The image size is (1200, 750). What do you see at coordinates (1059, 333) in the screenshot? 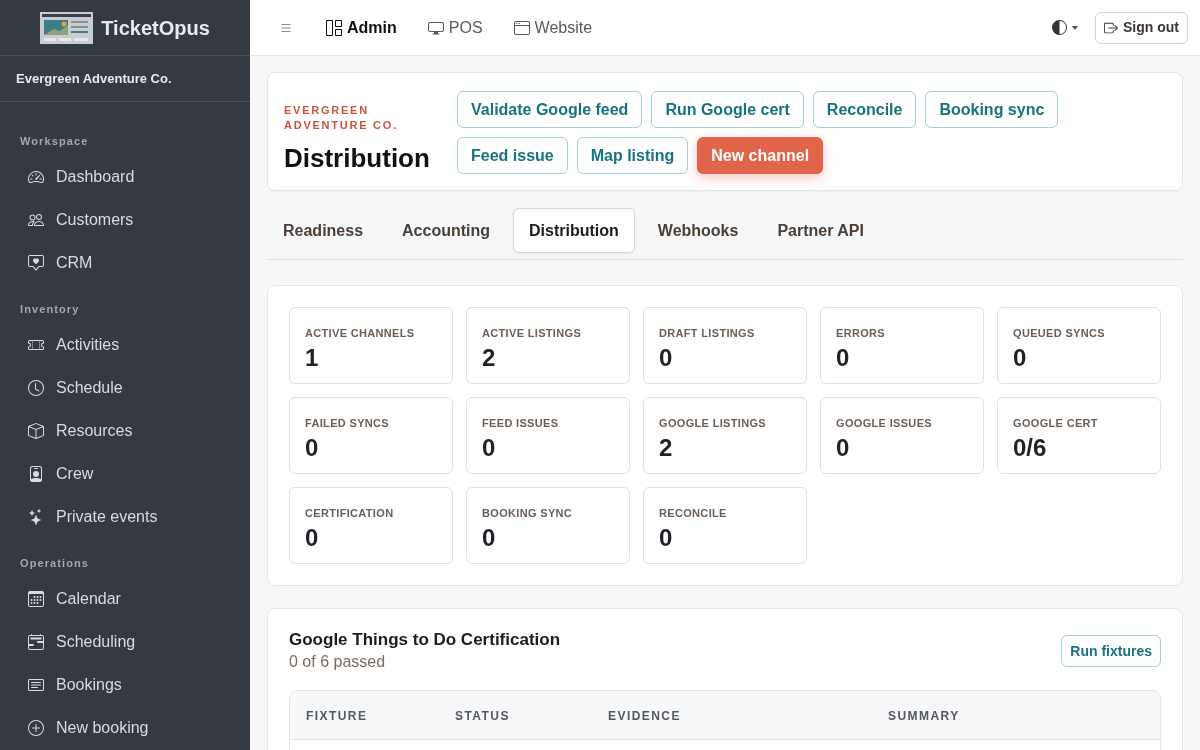
I see `stat-label: QUEUED SYNCS` at bounding box center [1059, 333].